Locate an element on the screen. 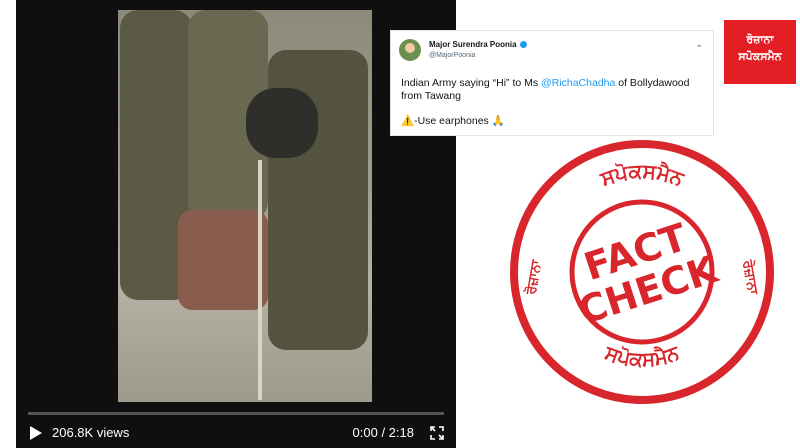  tweet-warning-line: ⚠️-Use earphones 🙏 is located at coordinates (557, 121).